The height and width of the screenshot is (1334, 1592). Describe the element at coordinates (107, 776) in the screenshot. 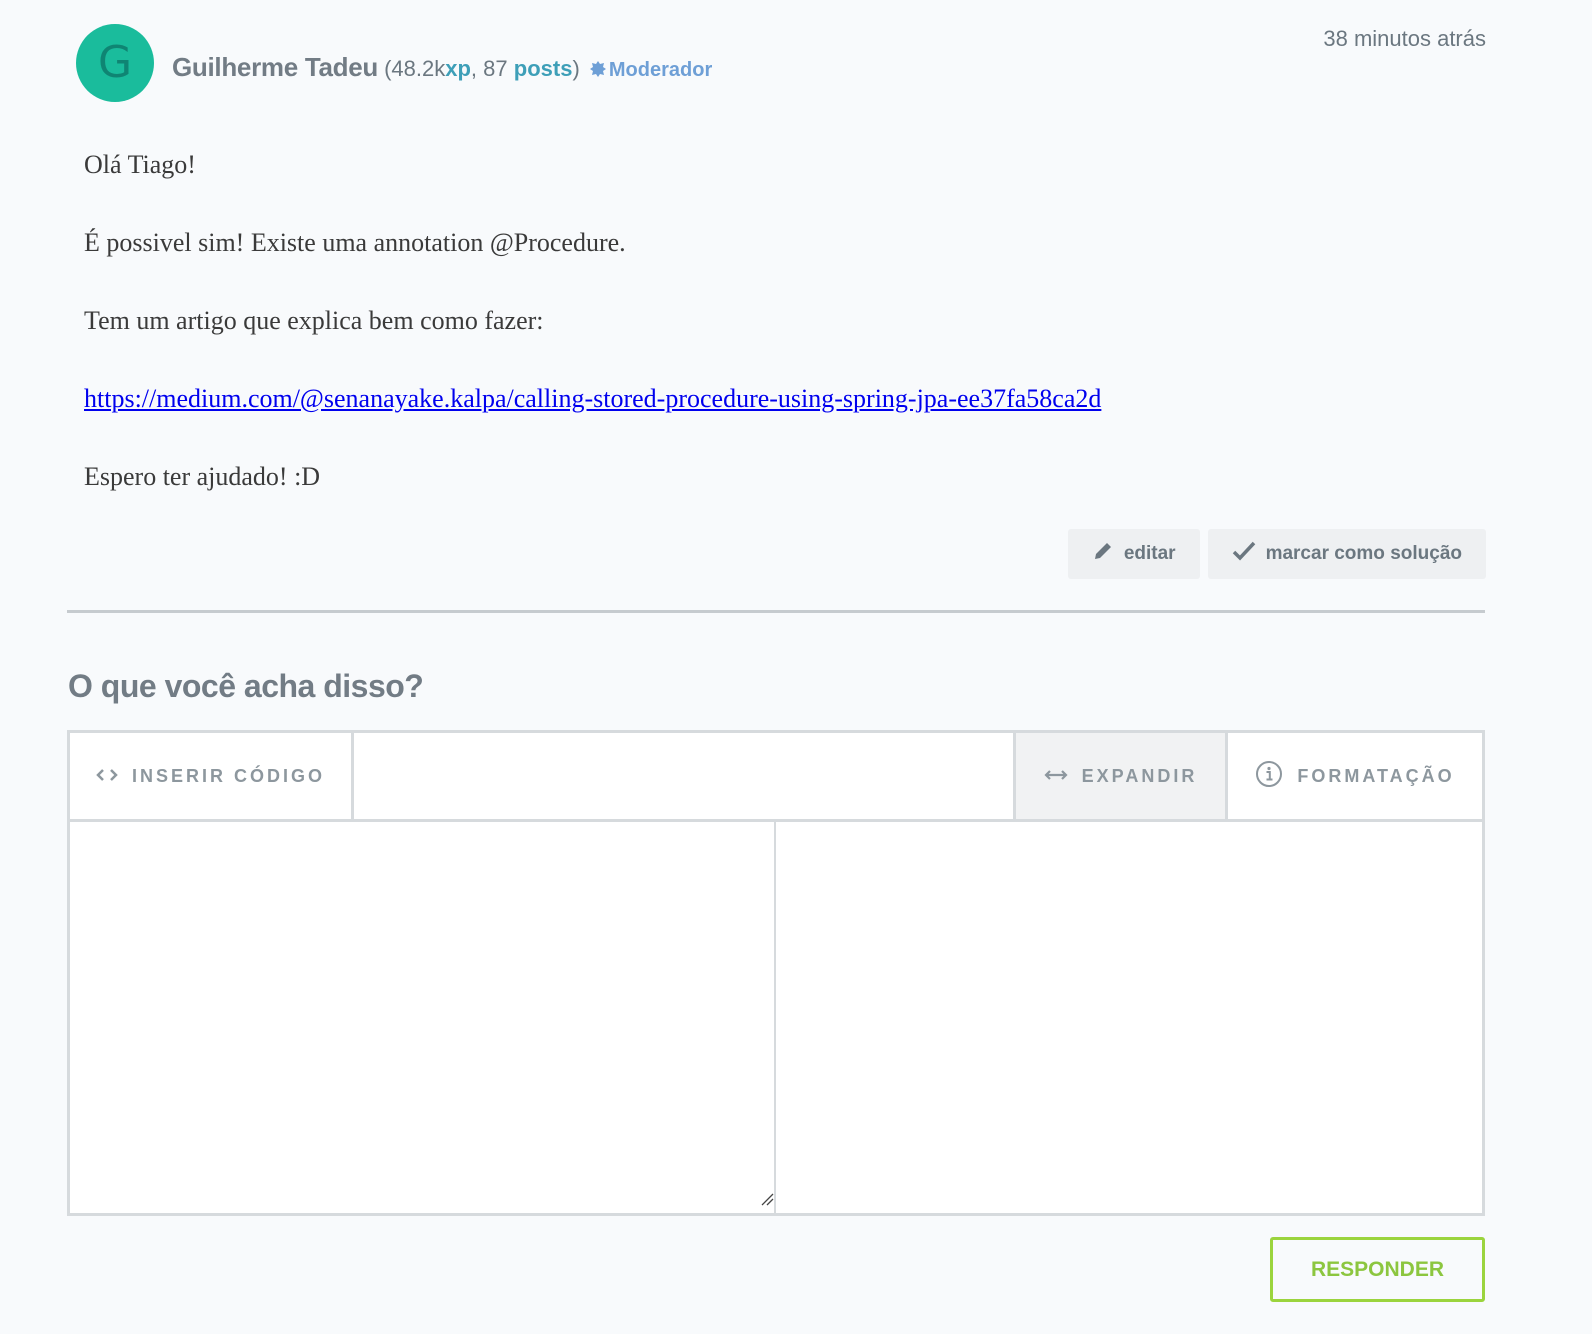

I see `code-icon` at that location.